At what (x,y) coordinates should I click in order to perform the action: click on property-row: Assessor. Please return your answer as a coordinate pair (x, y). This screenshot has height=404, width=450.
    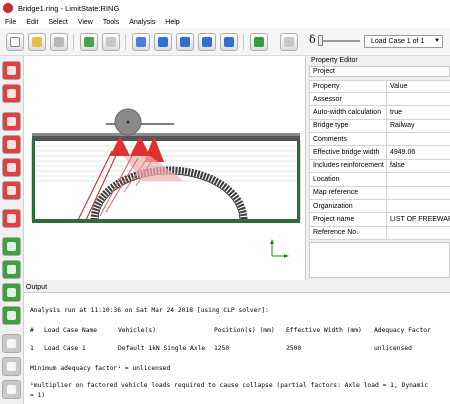
    Looking at the image, I should click on (379, 99).